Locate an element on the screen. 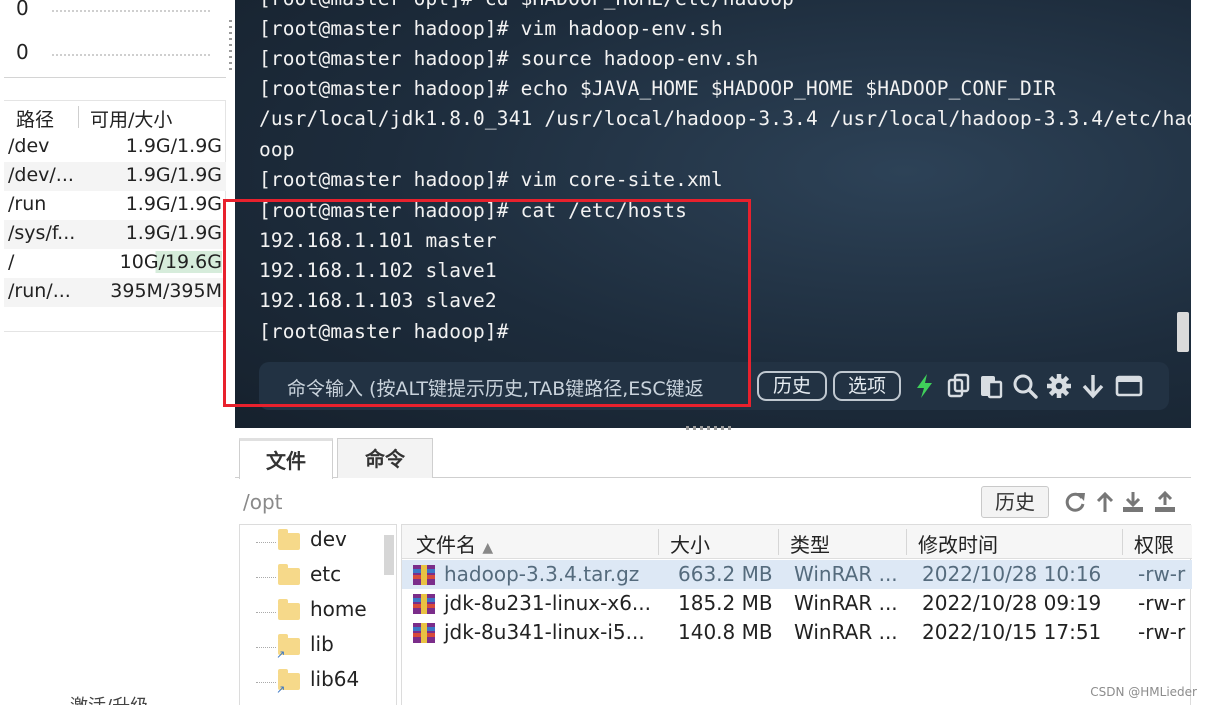  tab-files: 文件 is located at coordinates (286, 458).